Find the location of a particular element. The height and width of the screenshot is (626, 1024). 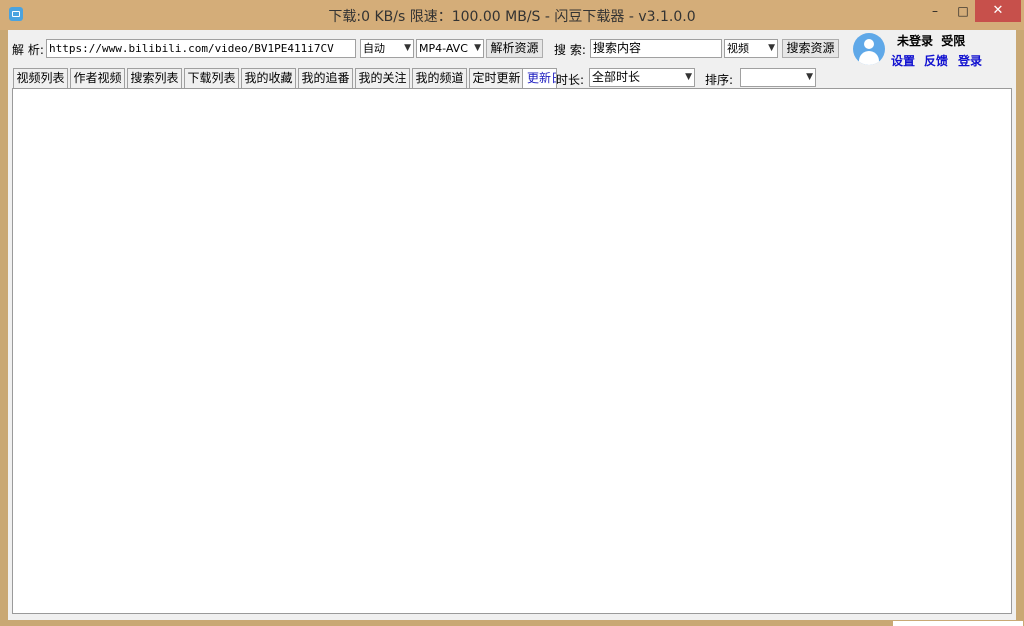

tab-scheduled-update: 定时更新 is located at coordinates (496, 78).